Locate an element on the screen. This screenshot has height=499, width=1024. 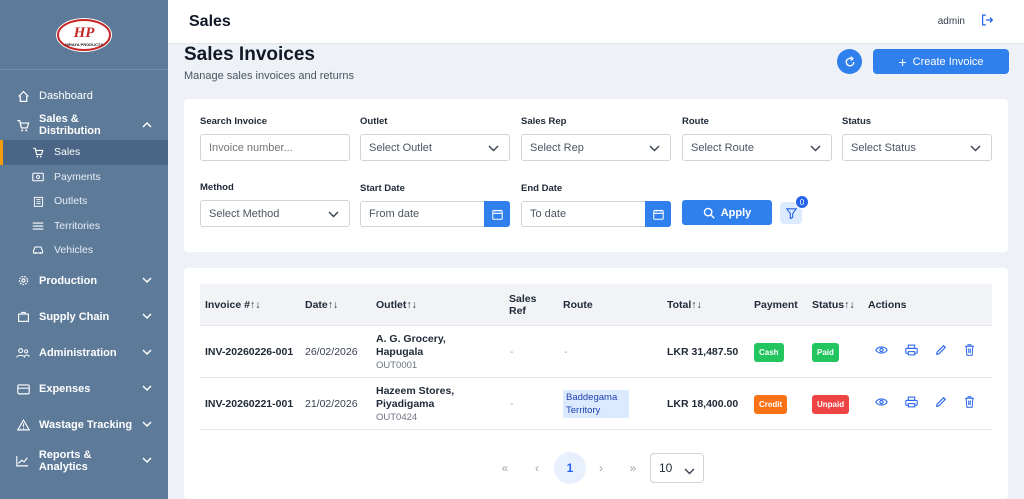
refresh-icon is located at coordinates (849, 60).